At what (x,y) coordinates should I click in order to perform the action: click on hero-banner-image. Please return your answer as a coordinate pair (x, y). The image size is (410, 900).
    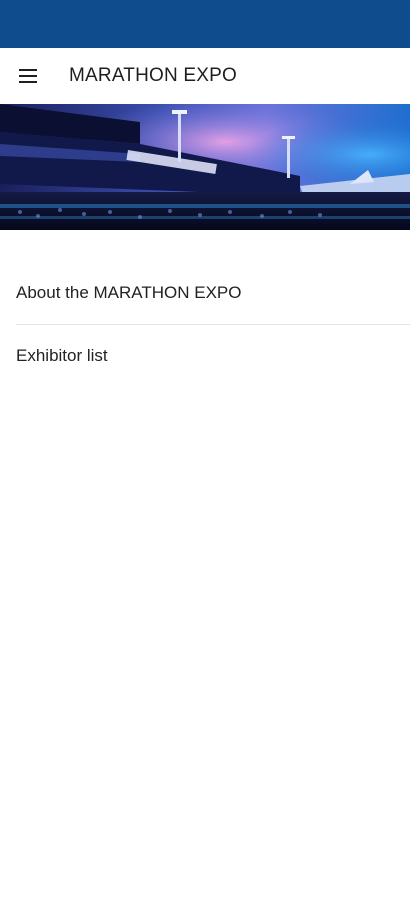
    Looking at the image, I should click on (205, 167).